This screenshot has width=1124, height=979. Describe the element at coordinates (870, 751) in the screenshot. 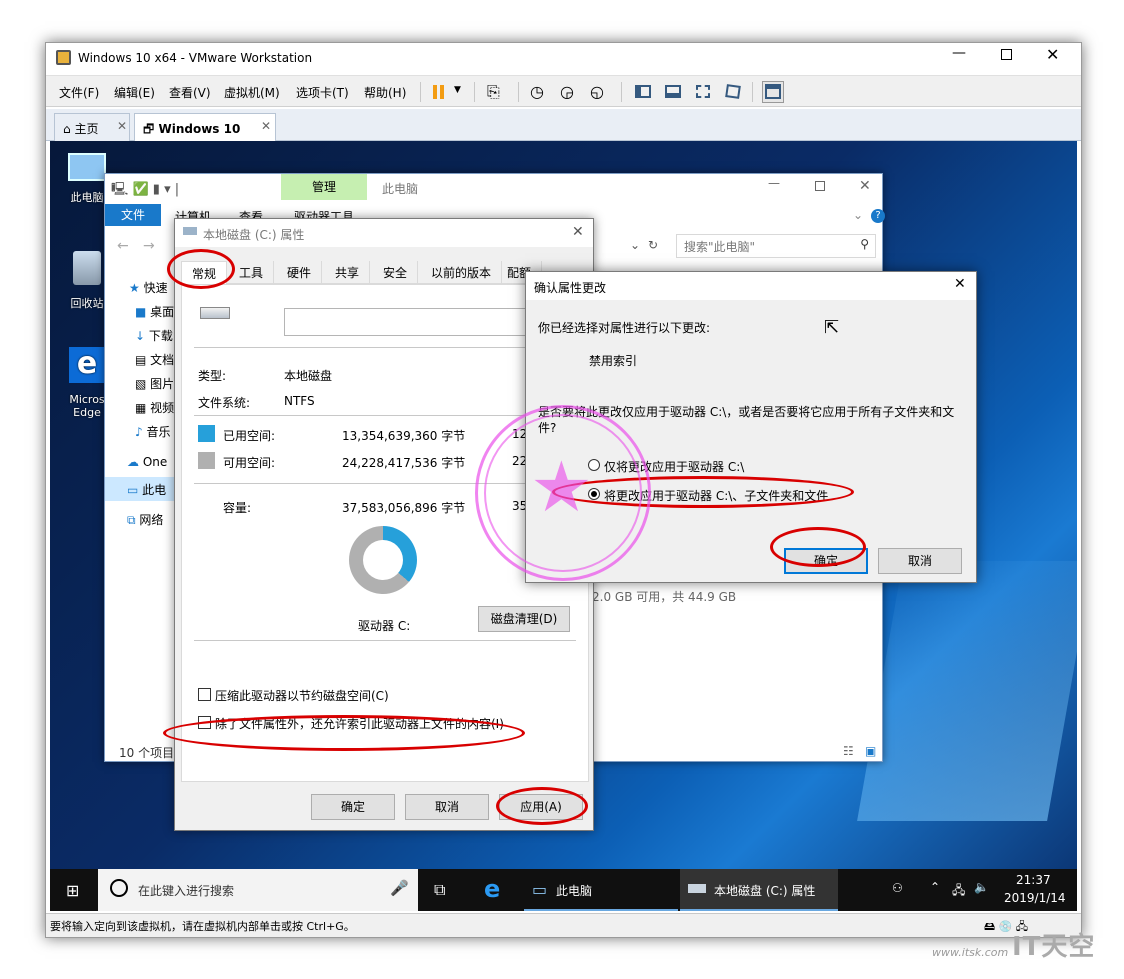

I see `large-icons-view-icon: ▣` at that location.